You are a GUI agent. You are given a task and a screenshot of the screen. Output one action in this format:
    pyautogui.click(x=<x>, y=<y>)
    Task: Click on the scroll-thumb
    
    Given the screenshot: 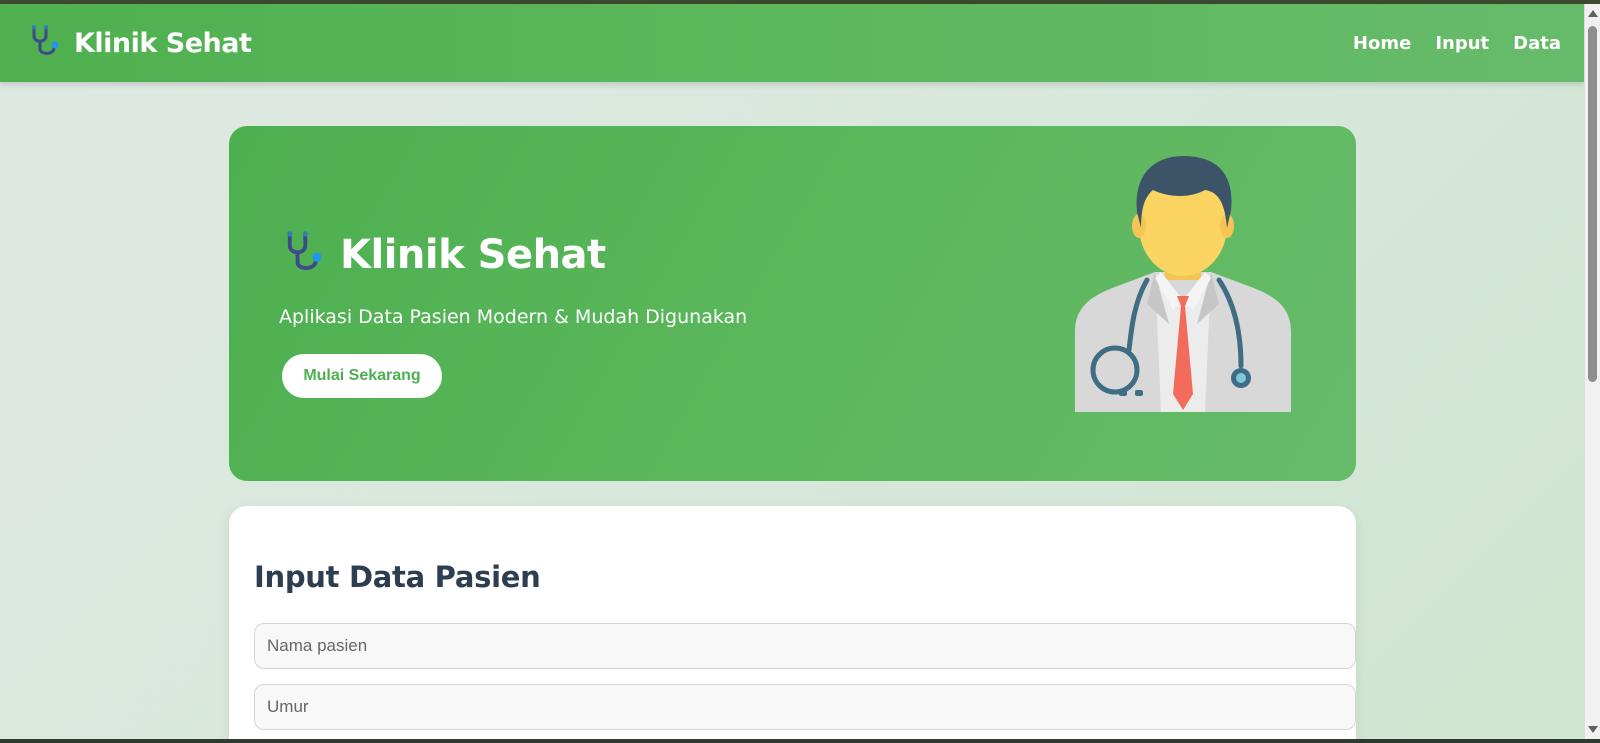 What is the action you would take?
    pyautogui.click(x=1592, y=204)
    